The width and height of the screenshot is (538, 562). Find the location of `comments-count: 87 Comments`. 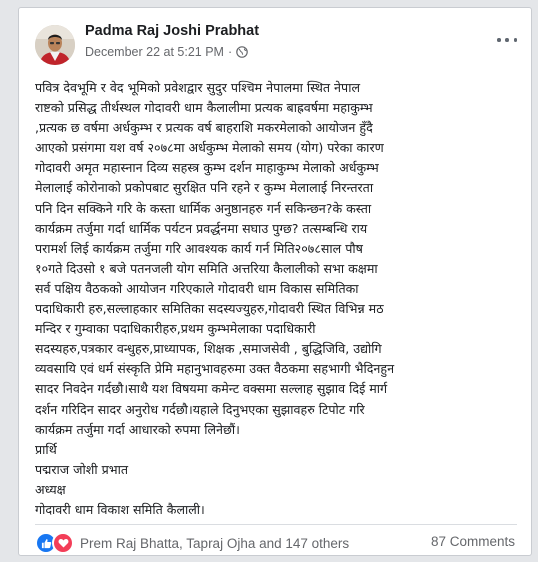

comments-count: 87 Comments is located at coordinates (473, 541).